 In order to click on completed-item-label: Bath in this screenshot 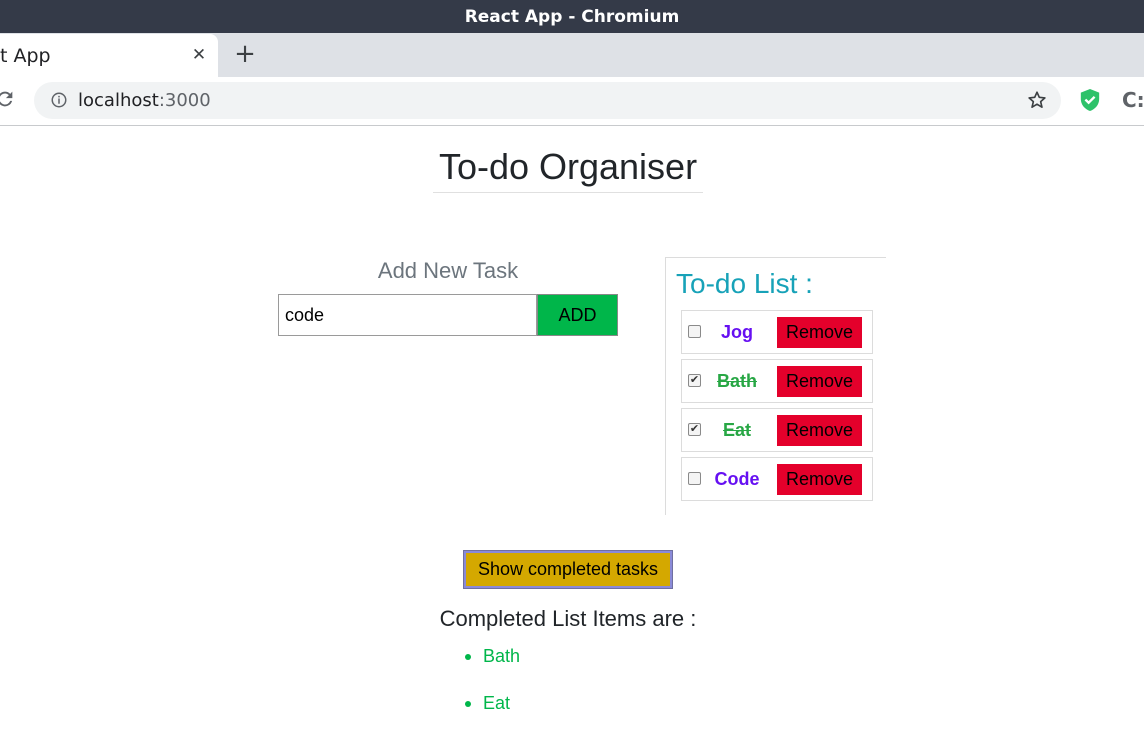, I will do `click(502, 656)`.